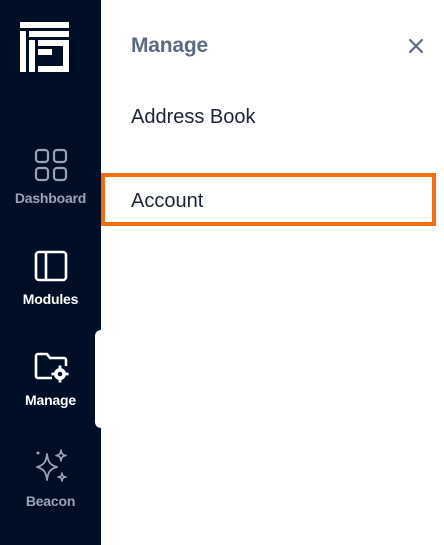 This screenshot has width=444, height=545. I want to click on grid-icon, so click(51, 165).